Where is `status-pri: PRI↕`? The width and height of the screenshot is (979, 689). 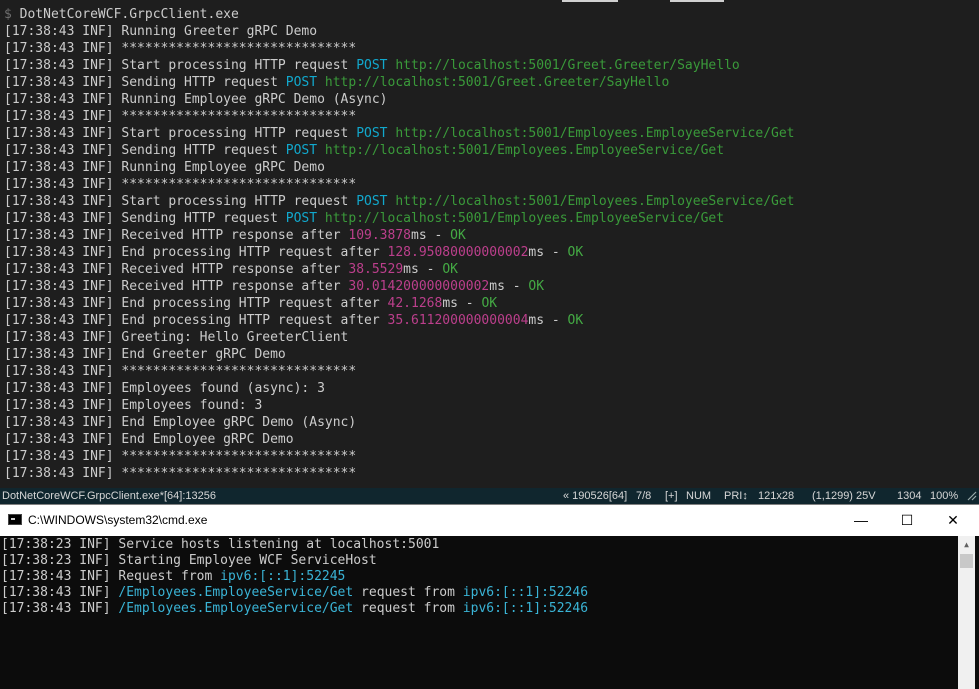
status-pri: PRI↕ is located at coordinates (736, 496).